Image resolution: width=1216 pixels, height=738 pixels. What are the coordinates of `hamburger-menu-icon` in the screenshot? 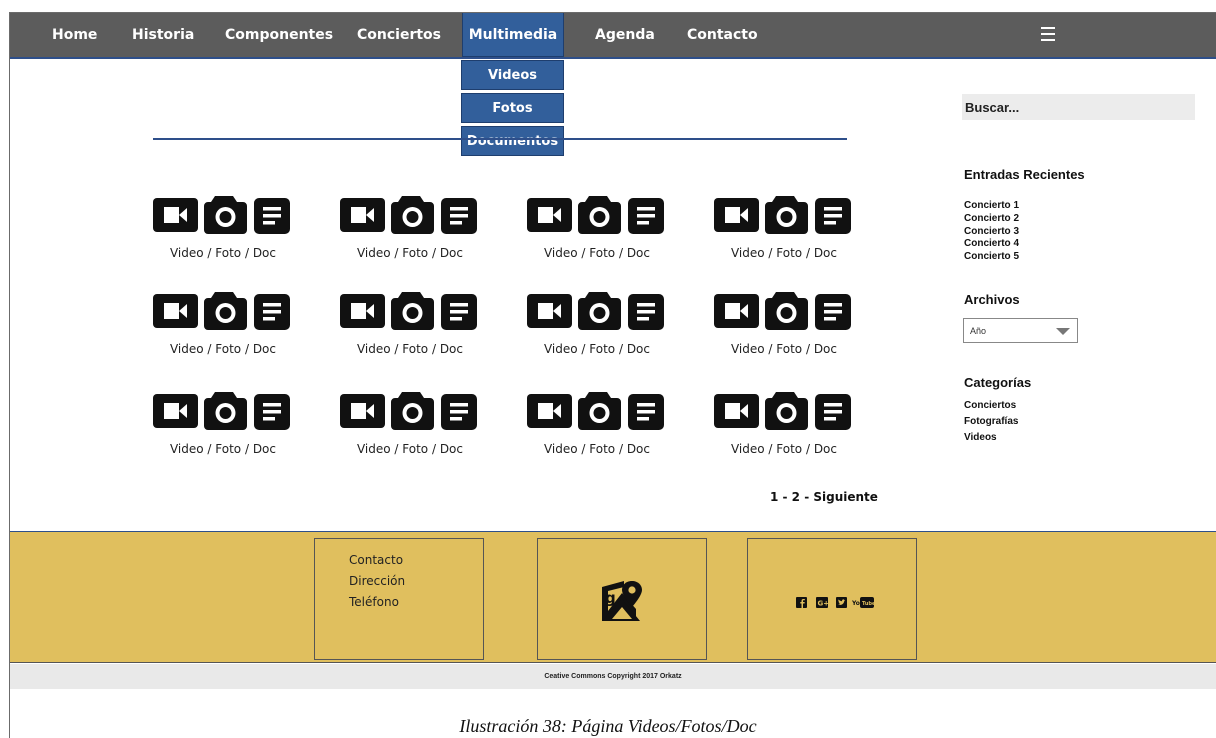 It's located at (1048, 36).